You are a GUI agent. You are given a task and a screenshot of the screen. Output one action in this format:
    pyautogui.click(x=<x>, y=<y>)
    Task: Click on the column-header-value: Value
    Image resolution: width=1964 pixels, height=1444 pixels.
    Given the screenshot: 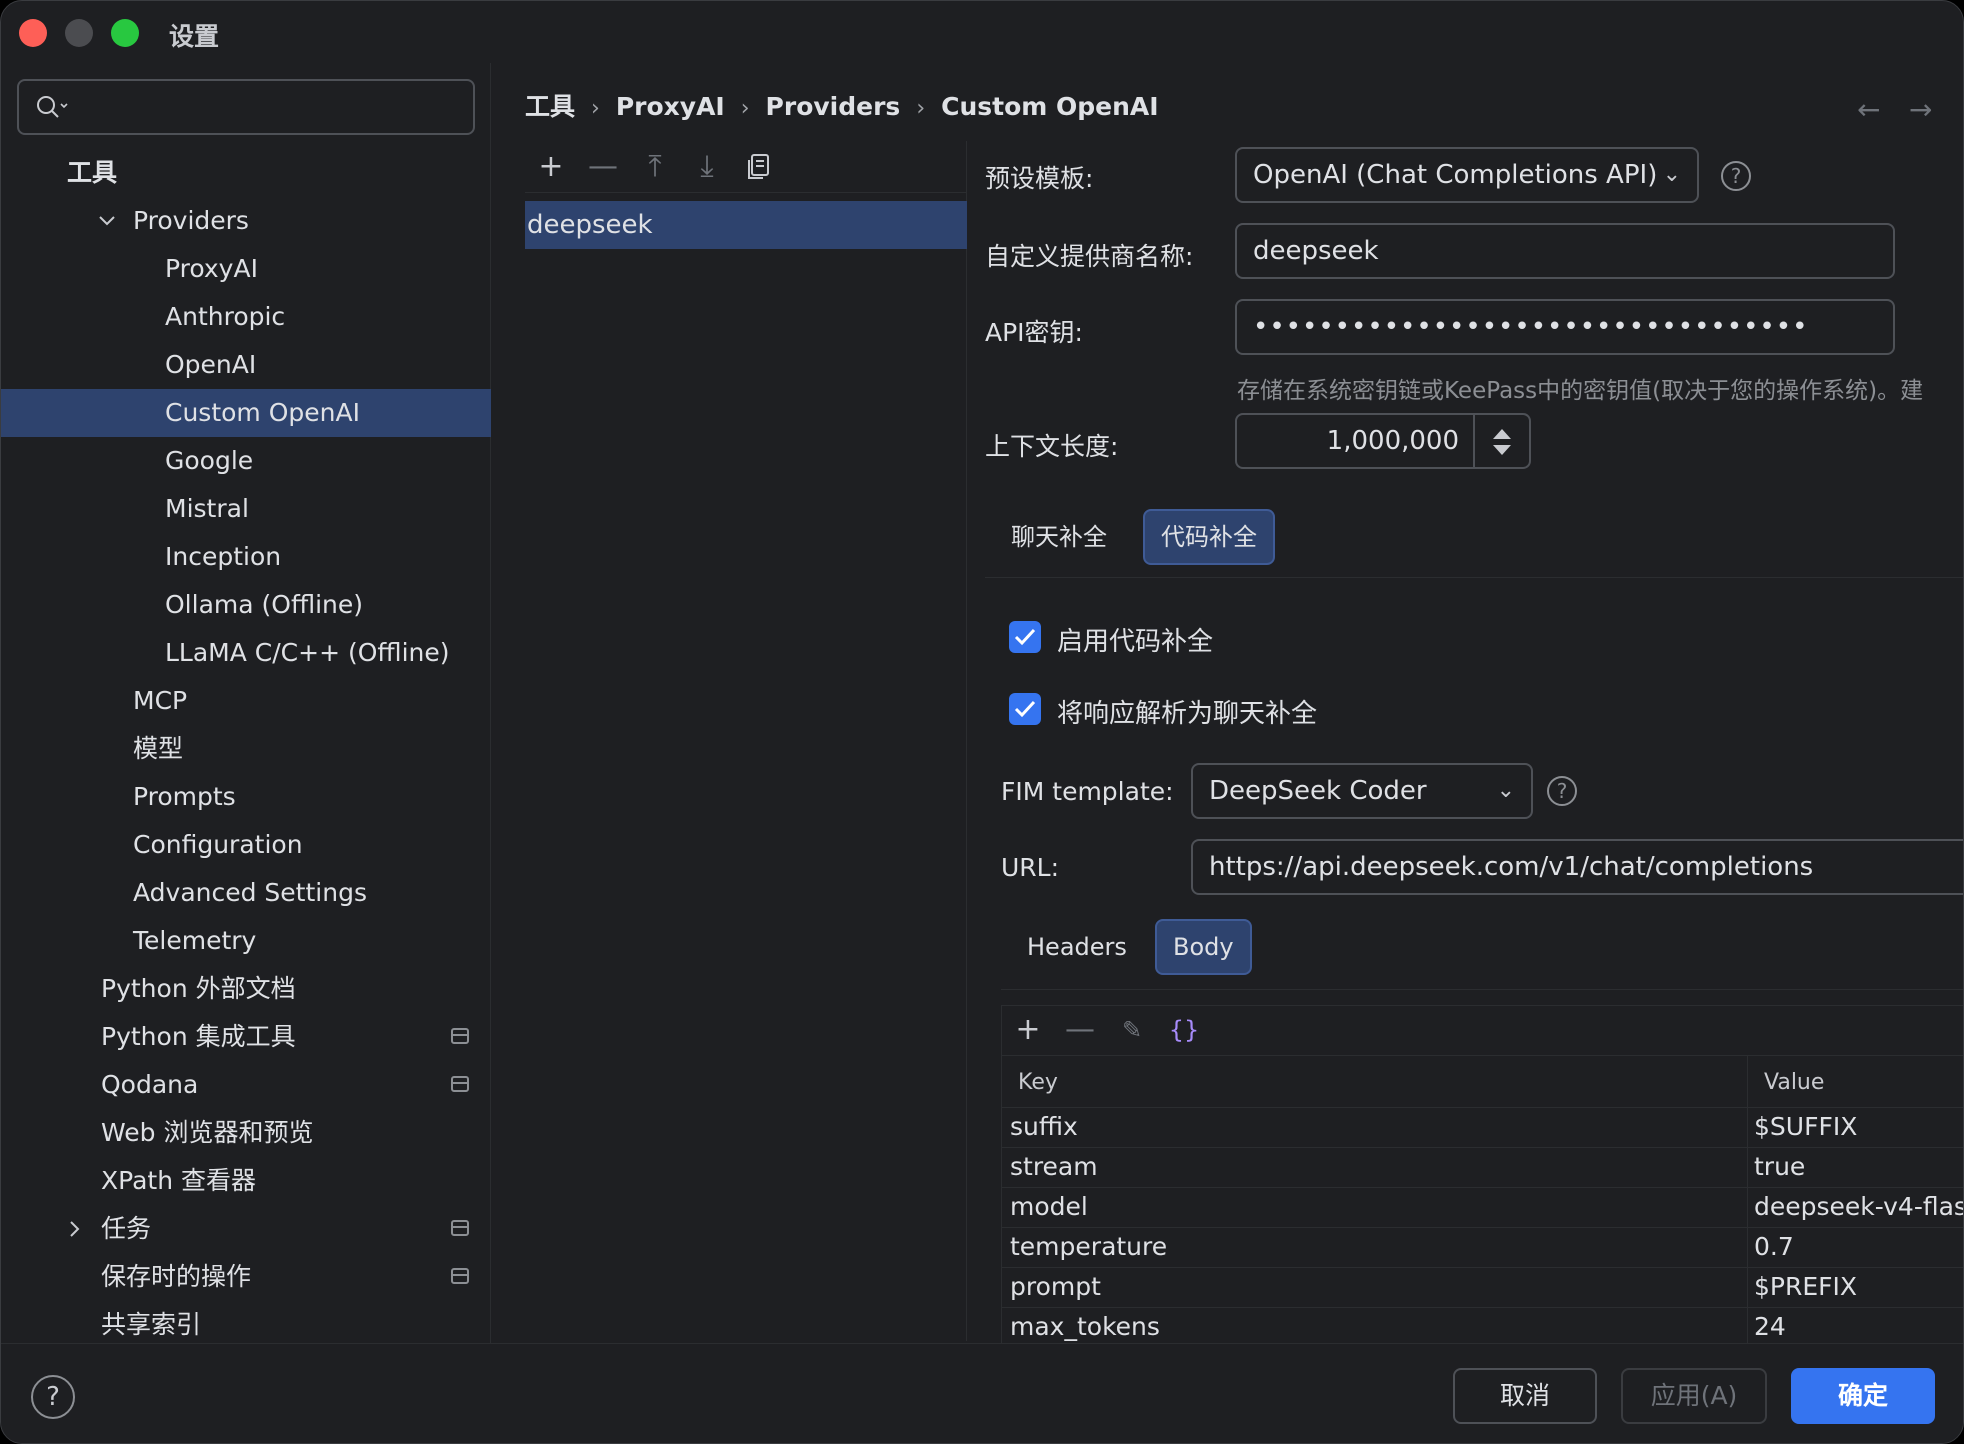 What is the action you would take?
    pyautogui.click(x=1794, y=1082)
    